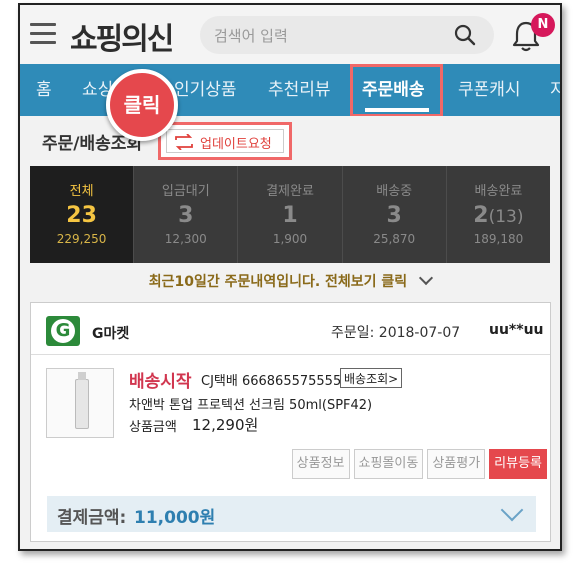 This screenshot has height=570, width=580. Describe the element at coordinates (347, 35) in the screenshot. I see `search-input: 검색어 입력` at that location.